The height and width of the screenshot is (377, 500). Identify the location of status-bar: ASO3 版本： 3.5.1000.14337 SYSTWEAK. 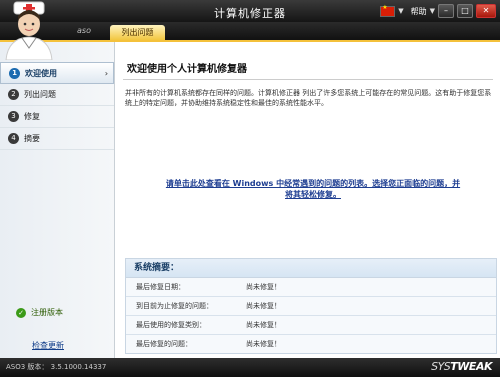
(250, 367).